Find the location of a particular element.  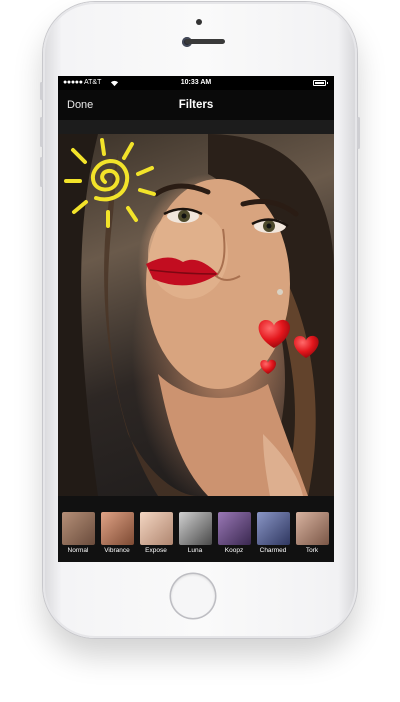

filter-tork: Tork is located at coordinates (312, 534).